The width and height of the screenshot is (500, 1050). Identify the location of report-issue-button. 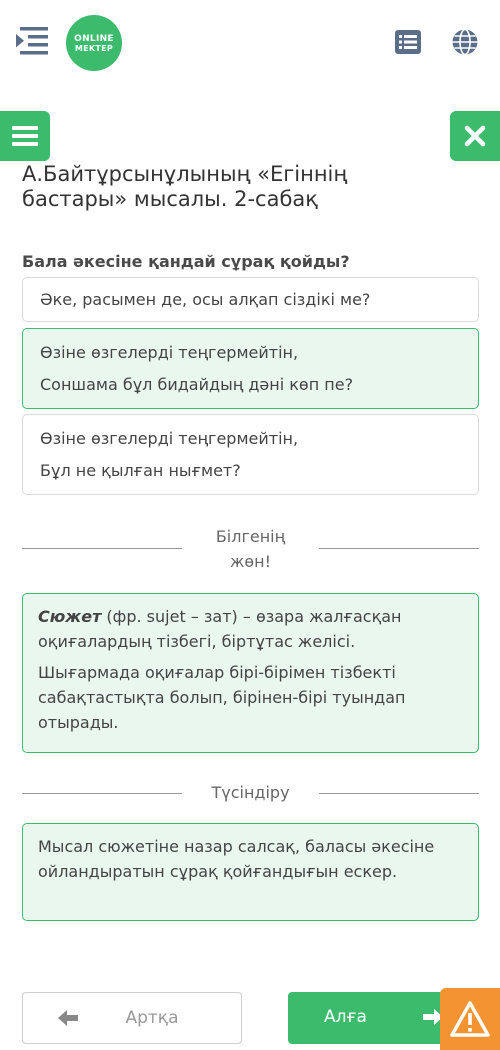
(470, 1019).